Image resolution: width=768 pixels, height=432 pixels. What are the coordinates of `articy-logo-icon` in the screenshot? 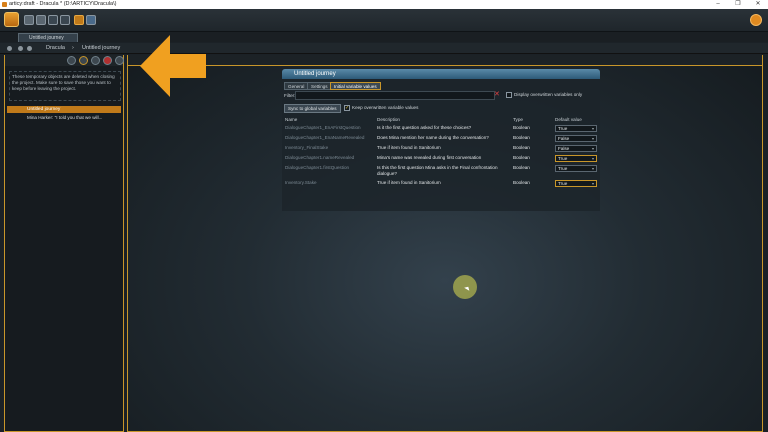 It's located at (11, 19).